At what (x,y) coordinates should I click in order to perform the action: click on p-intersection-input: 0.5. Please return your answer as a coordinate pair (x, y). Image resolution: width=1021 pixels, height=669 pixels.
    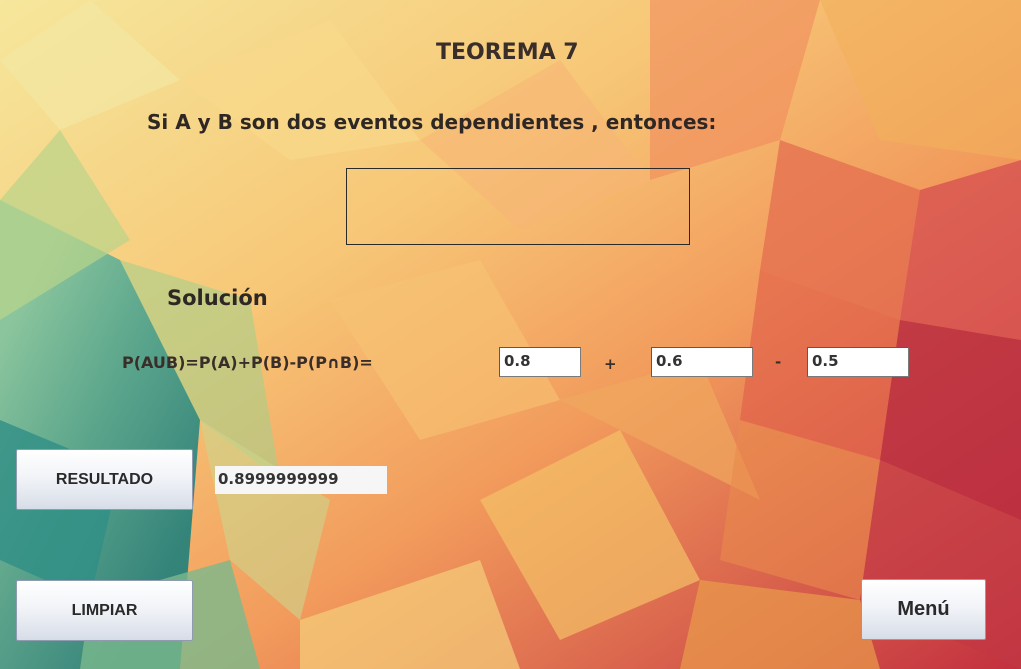
    Looking at the image, I should click on (858, 362).